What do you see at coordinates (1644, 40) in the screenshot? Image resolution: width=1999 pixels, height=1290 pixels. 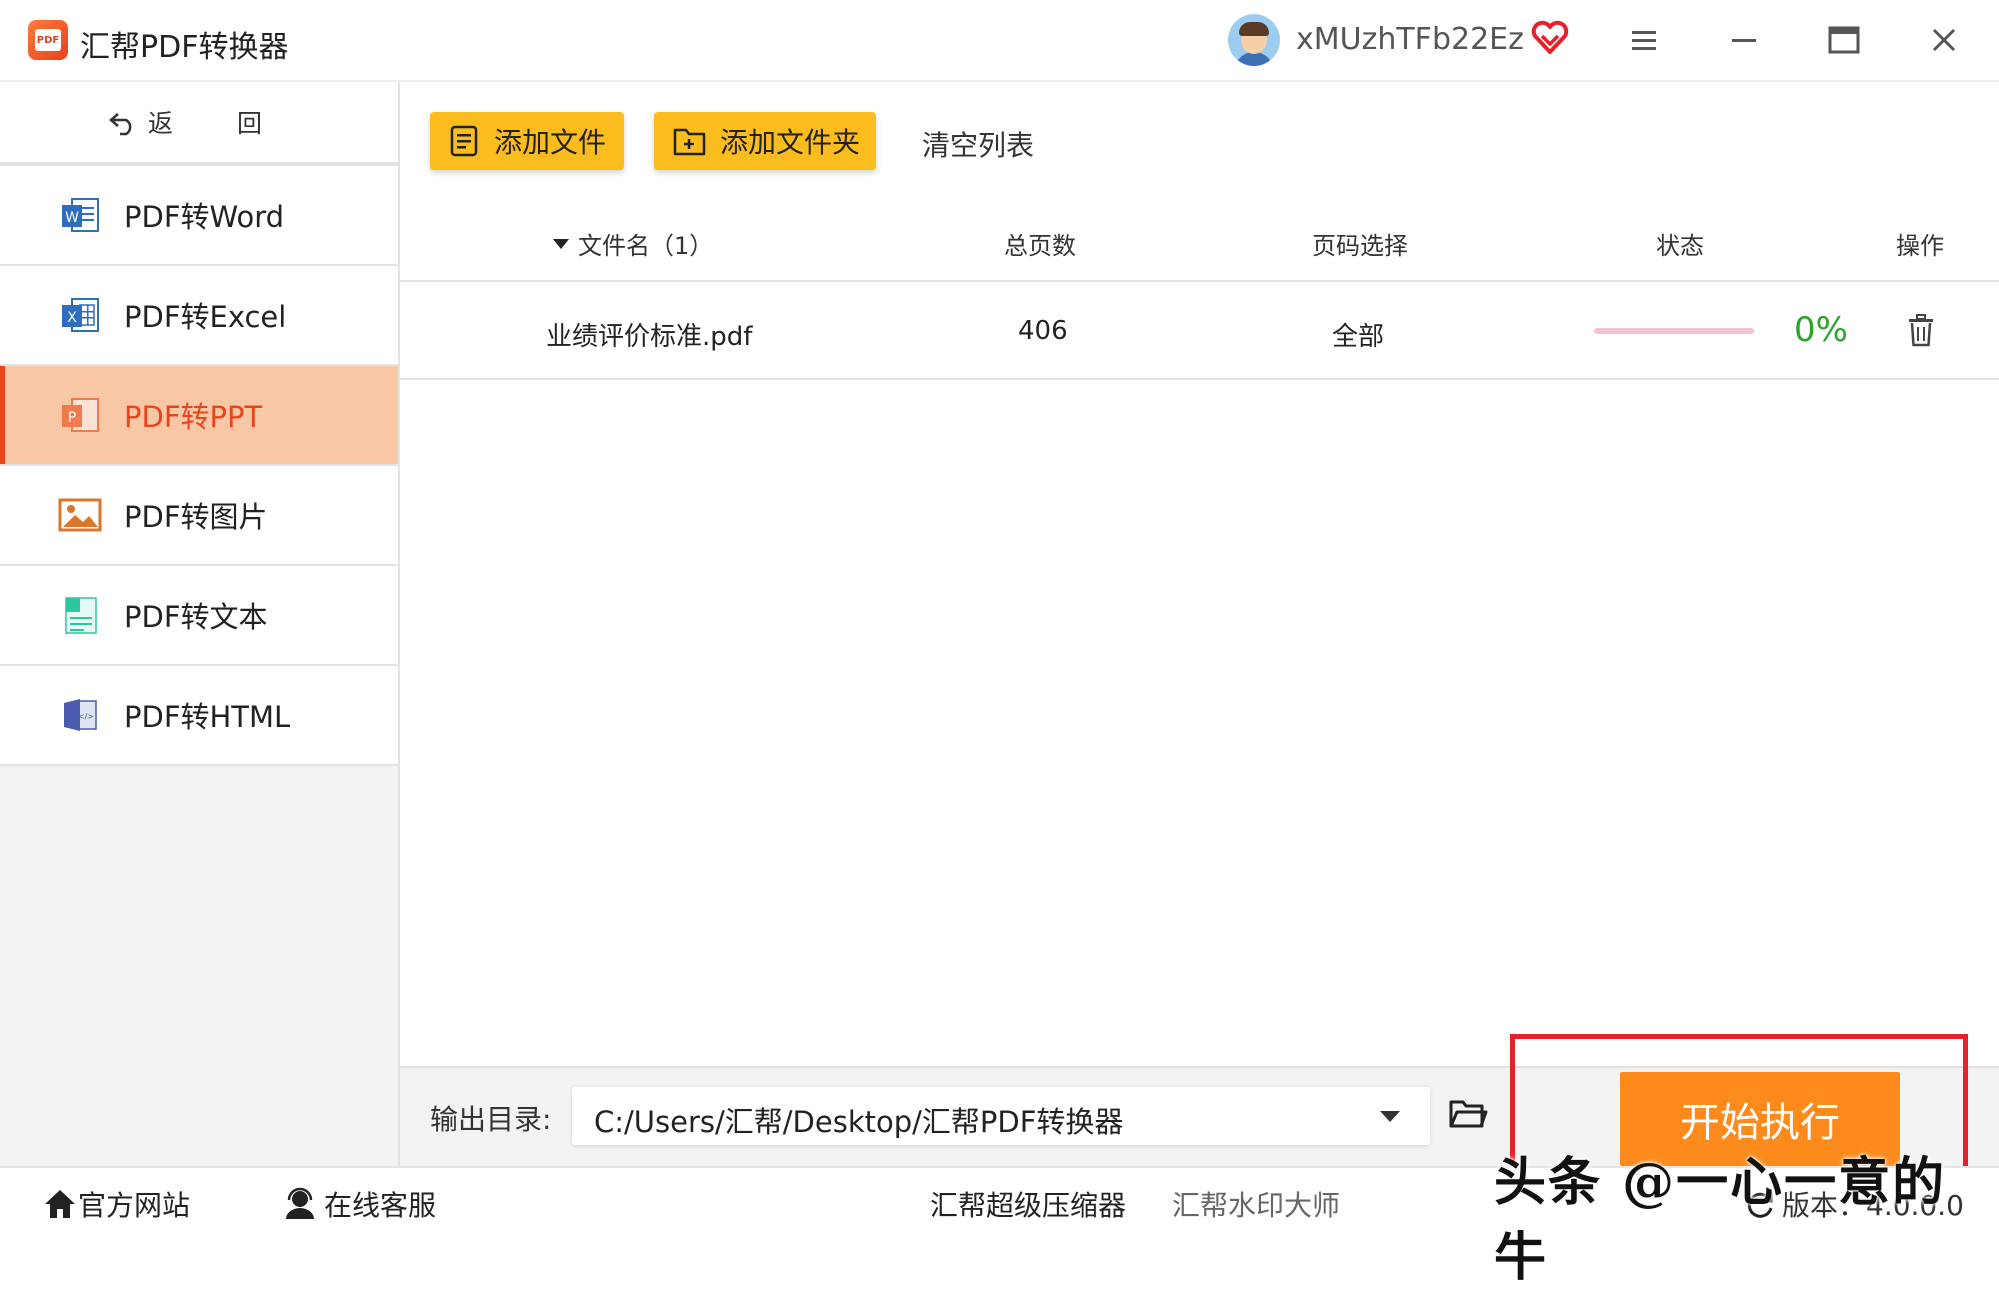 I see `menu-icon` at bounding box center [1644, 40].